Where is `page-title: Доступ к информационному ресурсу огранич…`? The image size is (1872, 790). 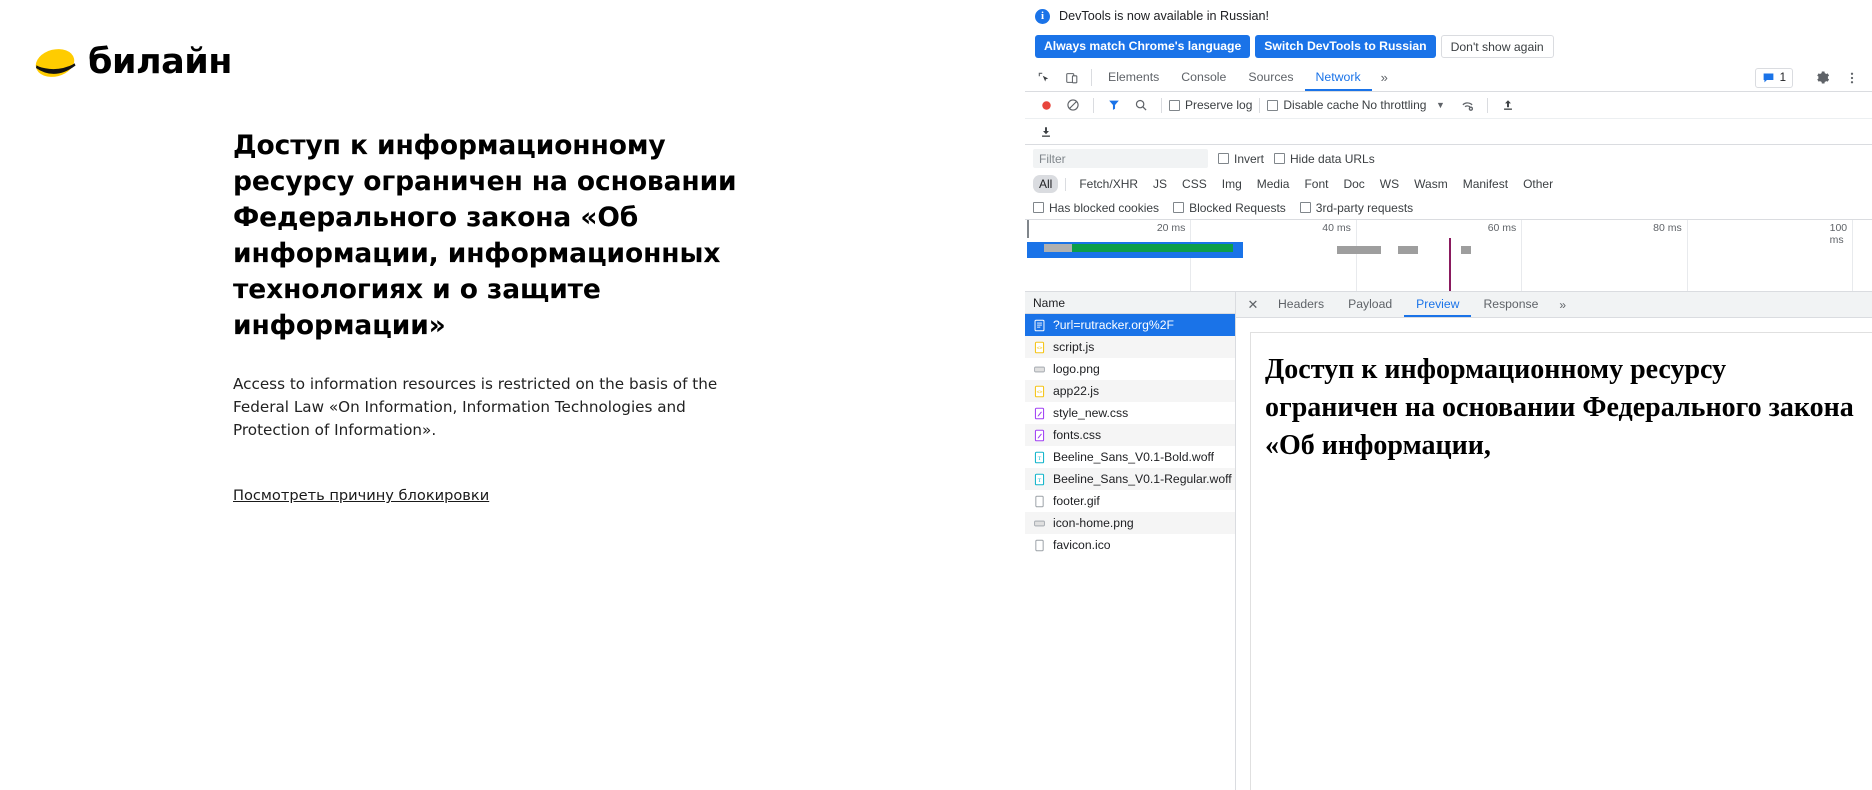
page-title: Доступ к информационному ресурсу огранич… is located at coordinates (485, 236).